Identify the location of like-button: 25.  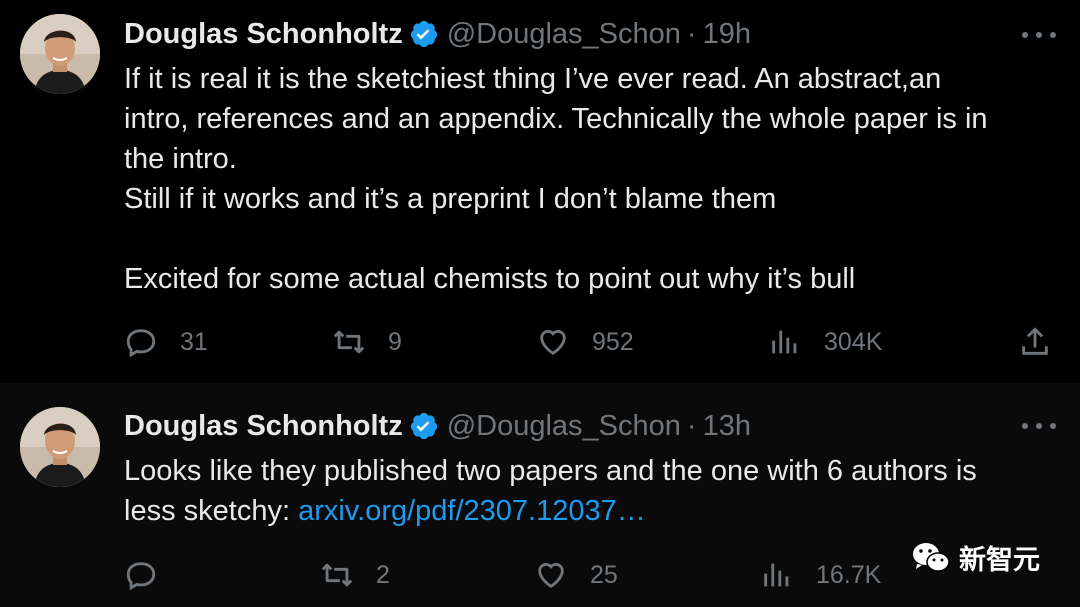
(576, 575).